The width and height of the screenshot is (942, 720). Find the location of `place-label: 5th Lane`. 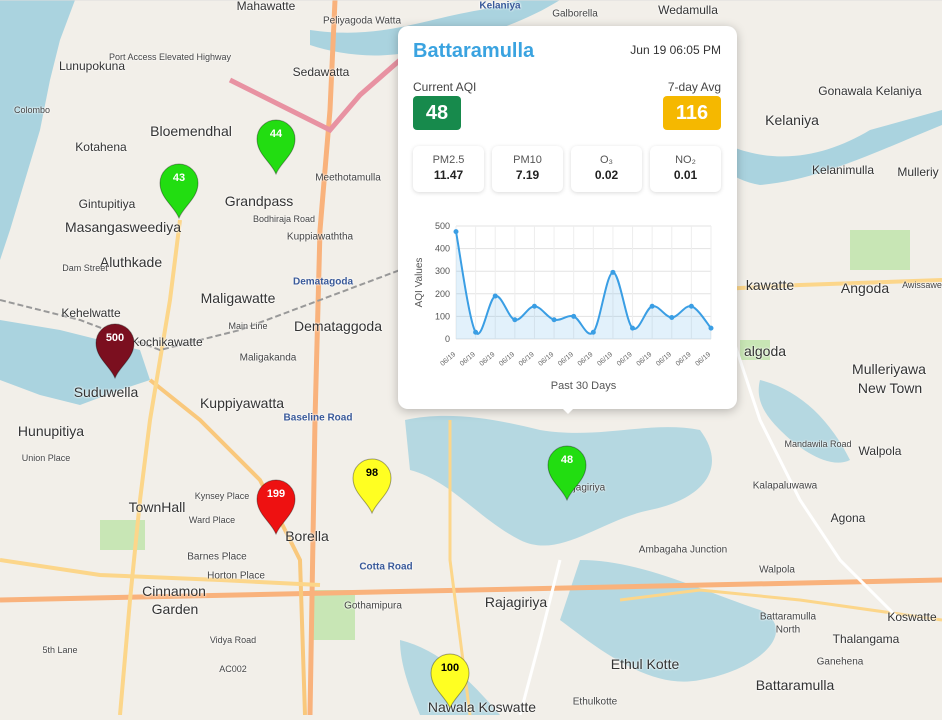

place-label: 5th Lane is located at coordinates (60, 650).